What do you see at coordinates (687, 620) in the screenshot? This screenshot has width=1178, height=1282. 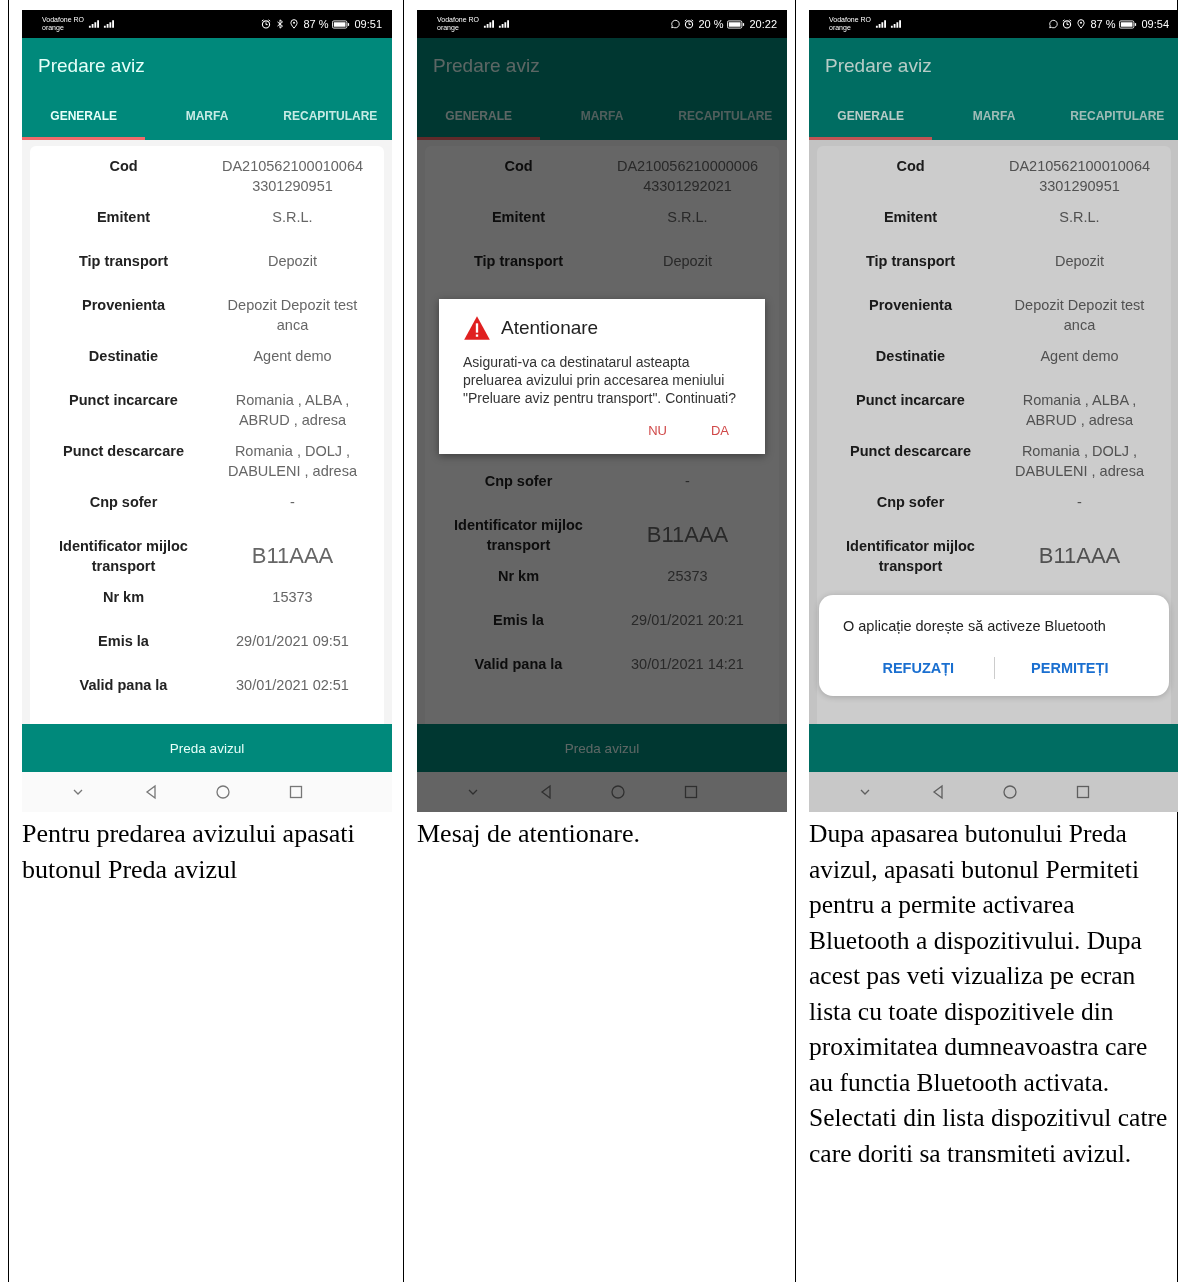 I see `field-value: 29/01/2021 20:21` at bounding box center [687, 620].